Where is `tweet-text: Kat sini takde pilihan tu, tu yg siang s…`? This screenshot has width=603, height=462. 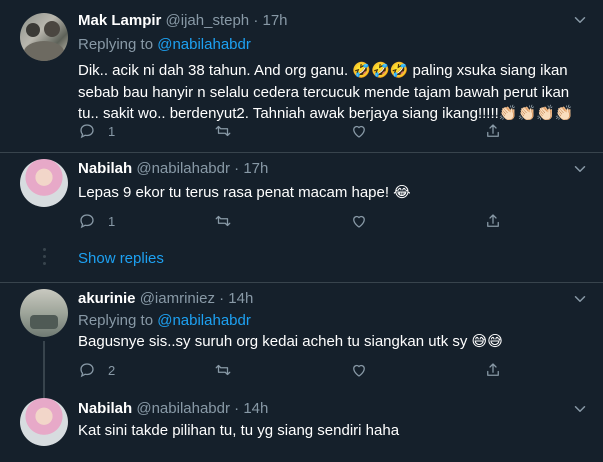 tweet-text: Kat sini takde pilihan tu, tu yg siang s… is located at coordinates (330, 431).